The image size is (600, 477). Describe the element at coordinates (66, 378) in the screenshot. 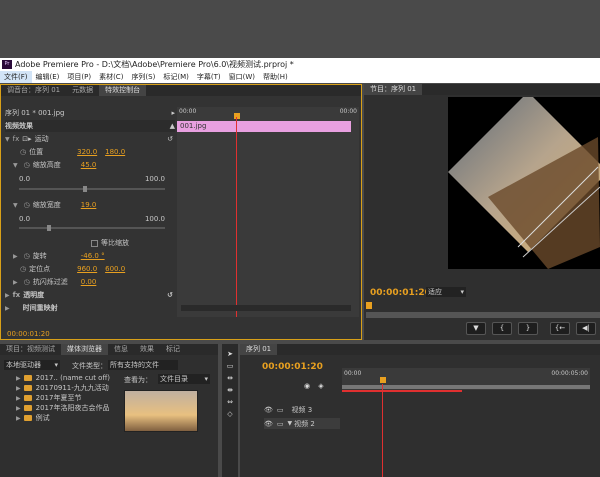

I see `folder-item: ▶ 2017.. (name cut off)` at that location.